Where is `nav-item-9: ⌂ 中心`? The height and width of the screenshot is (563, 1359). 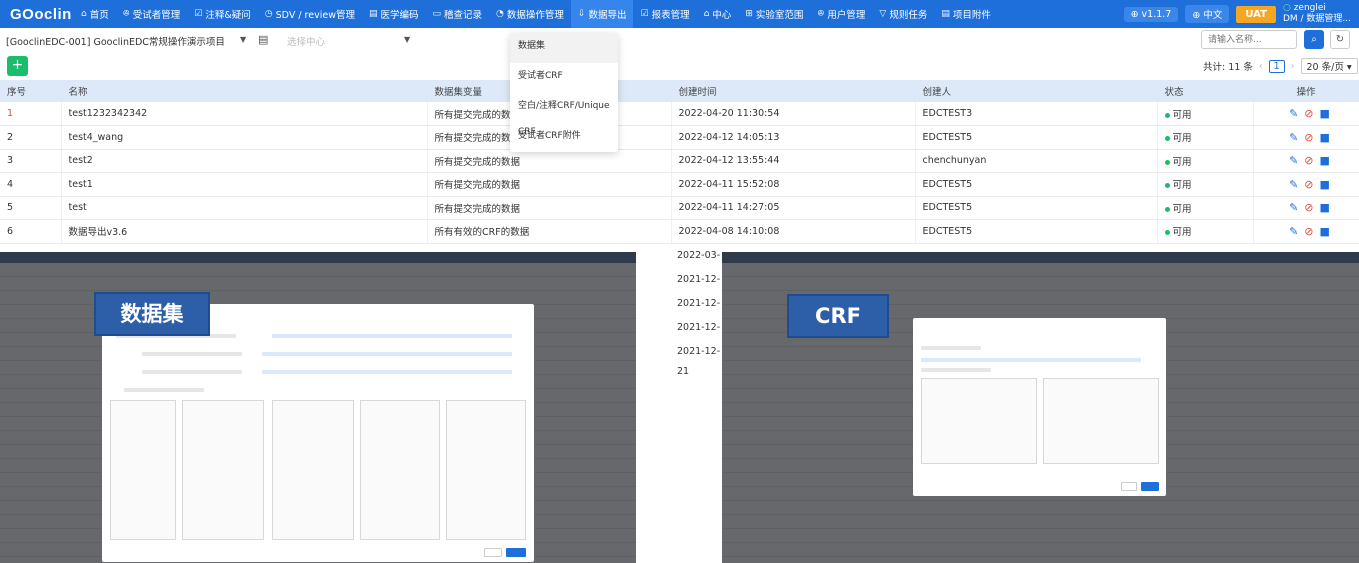 nav-item-9: ⌂ 中心 is located at coordinates (718, 14).